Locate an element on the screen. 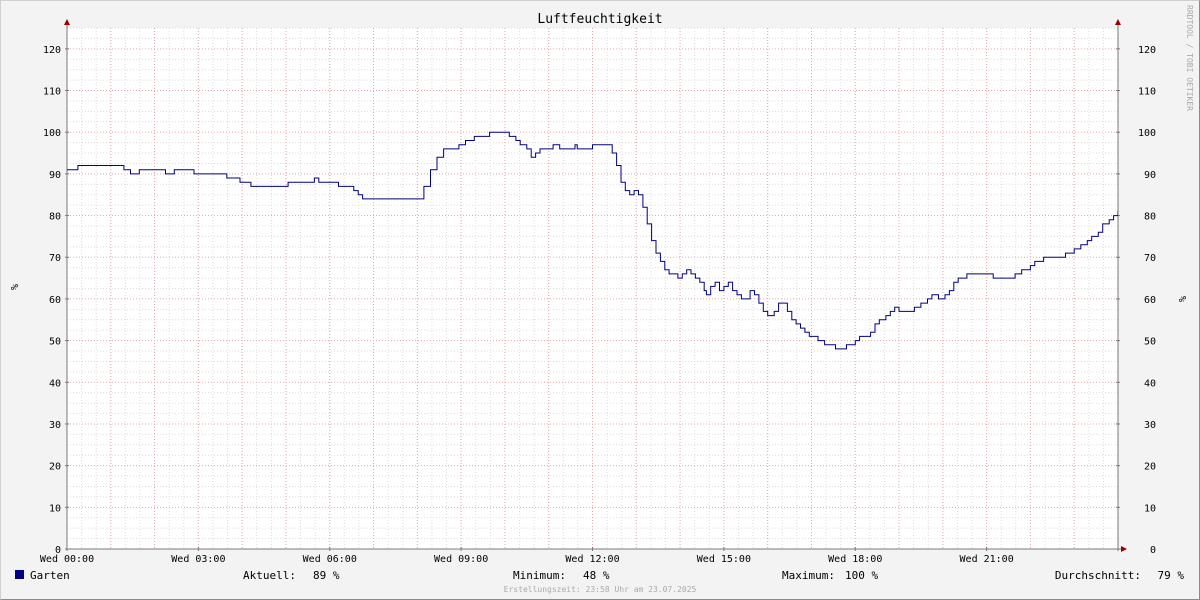 This screenshot has width=1200, height=600. y-tick-label-left: 40 is located at coordinates (55, 383).